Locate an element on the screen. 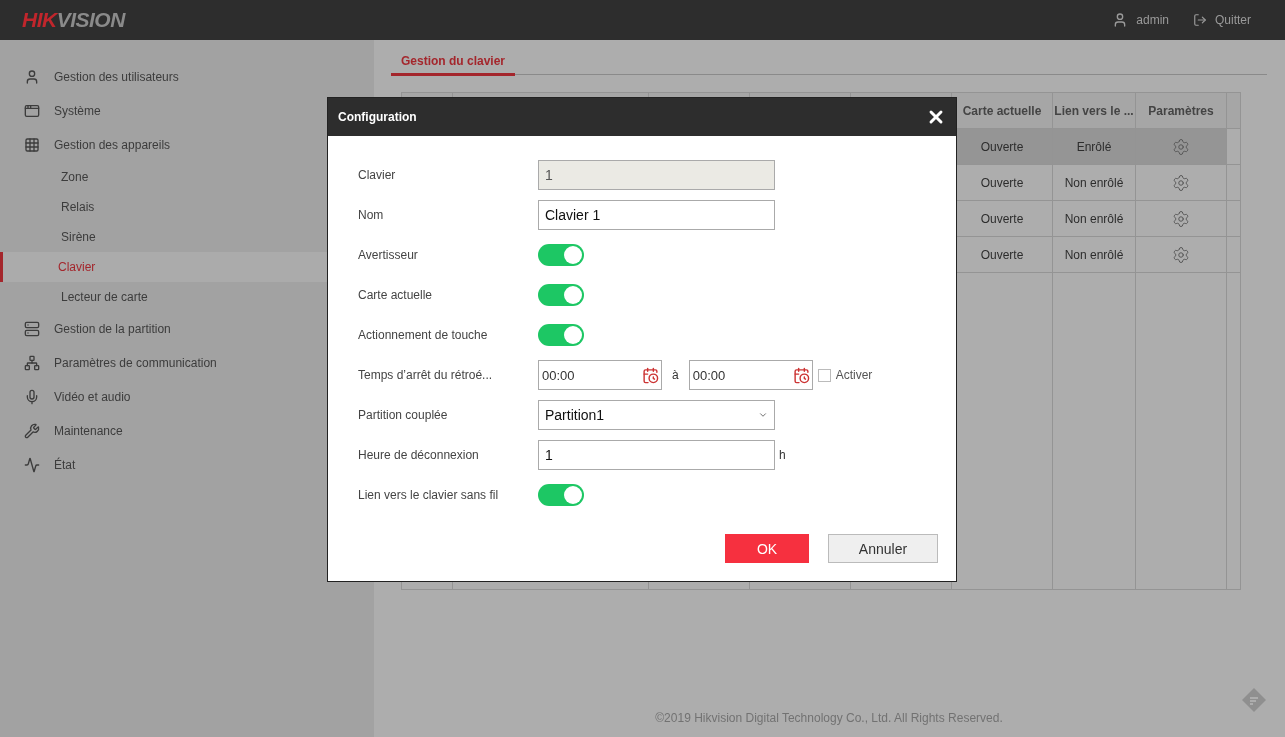 This screenshot has height=737, width=1285. feedback-icon is located at coordinates (1254, 700).